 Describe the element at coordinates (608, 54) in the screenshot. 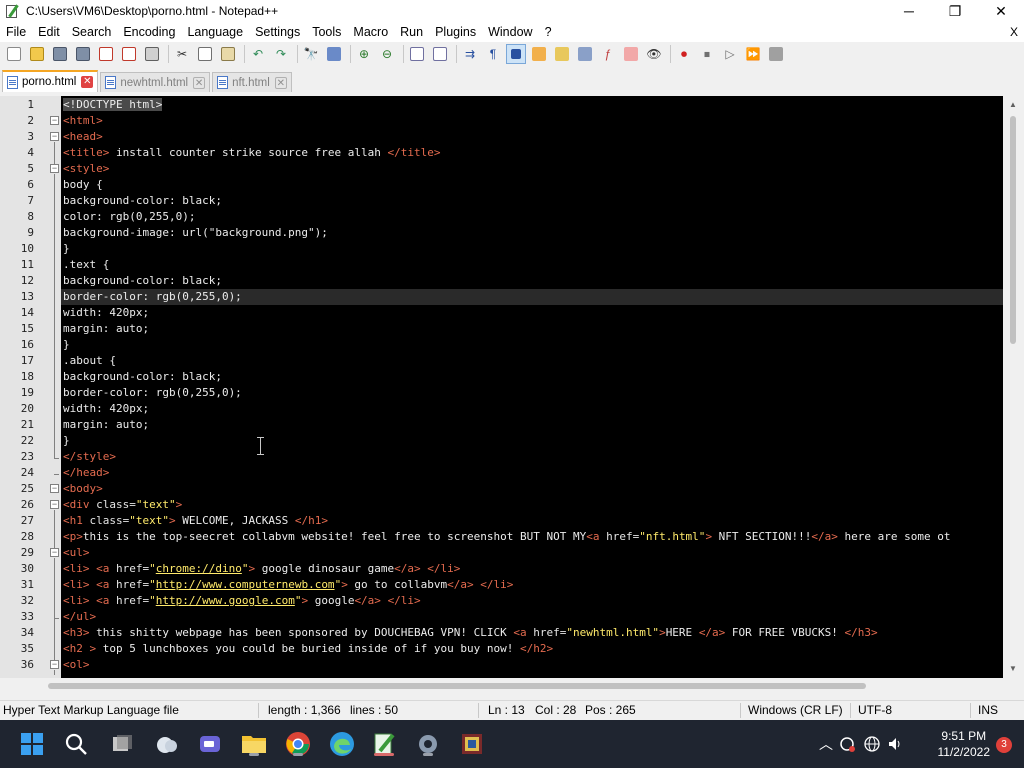

I see `function-list-icon: ƒ` at that location.